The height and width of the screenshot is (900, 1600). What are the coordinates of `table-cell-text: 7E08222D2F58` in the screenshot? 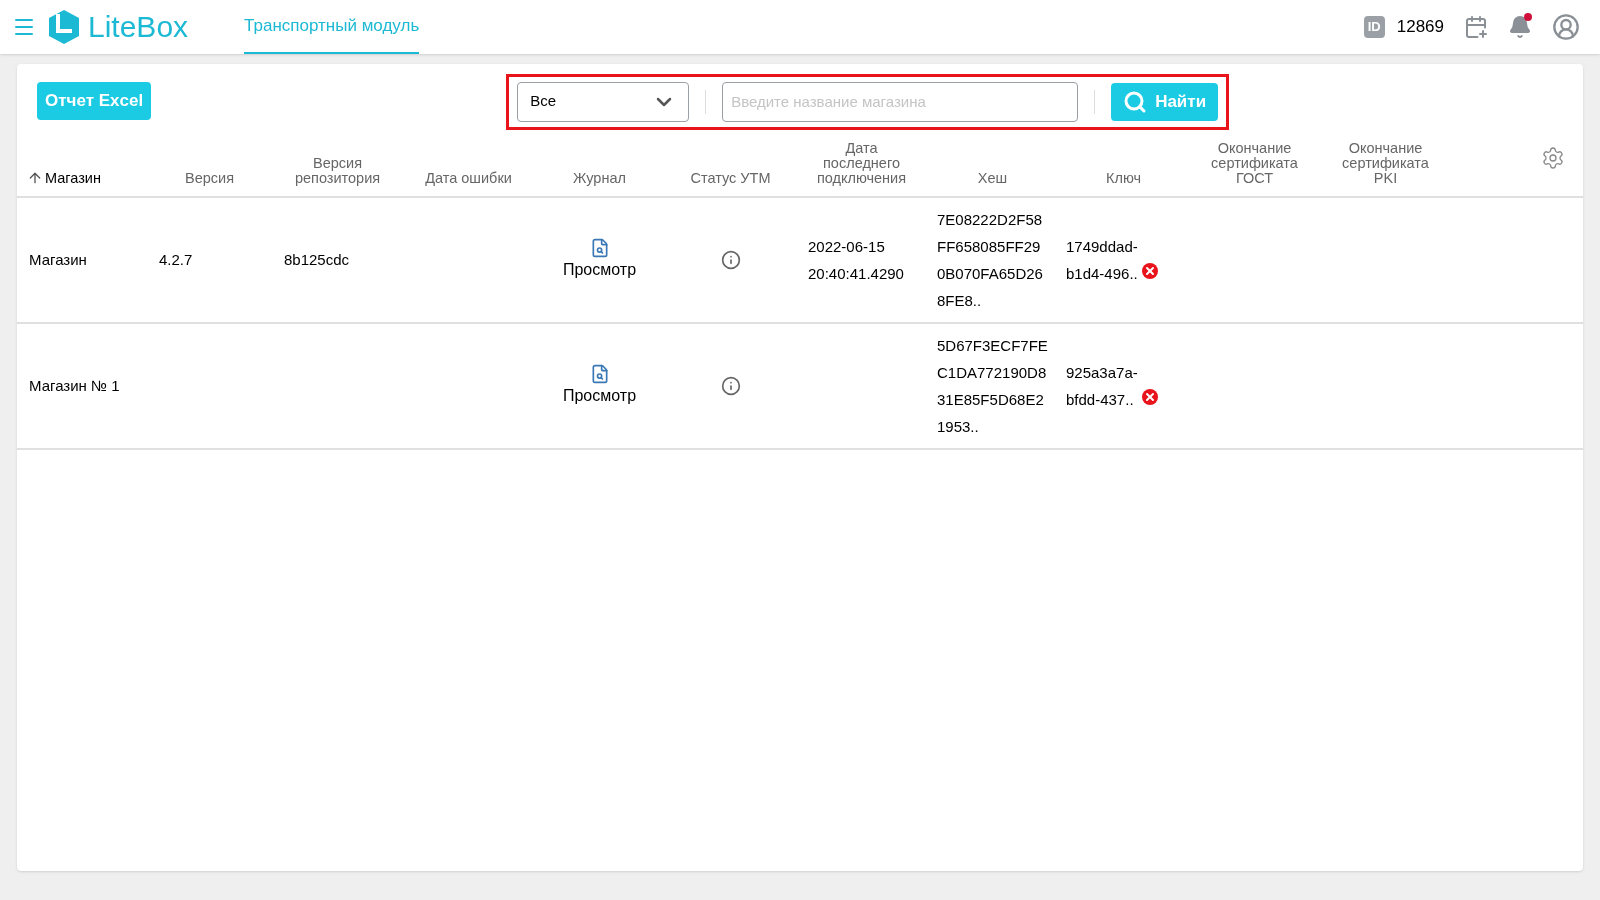 It's located at (990, 220).